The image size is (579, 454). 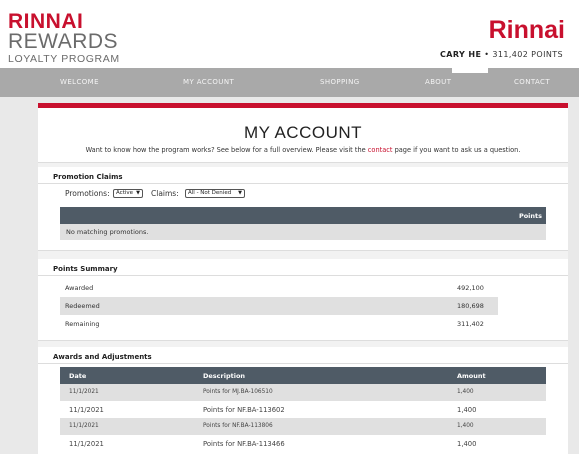 What do you see at coordinates (77, 376) in the screenshot?
I see `column-header-date: Date` at bounding box center [77, 376].